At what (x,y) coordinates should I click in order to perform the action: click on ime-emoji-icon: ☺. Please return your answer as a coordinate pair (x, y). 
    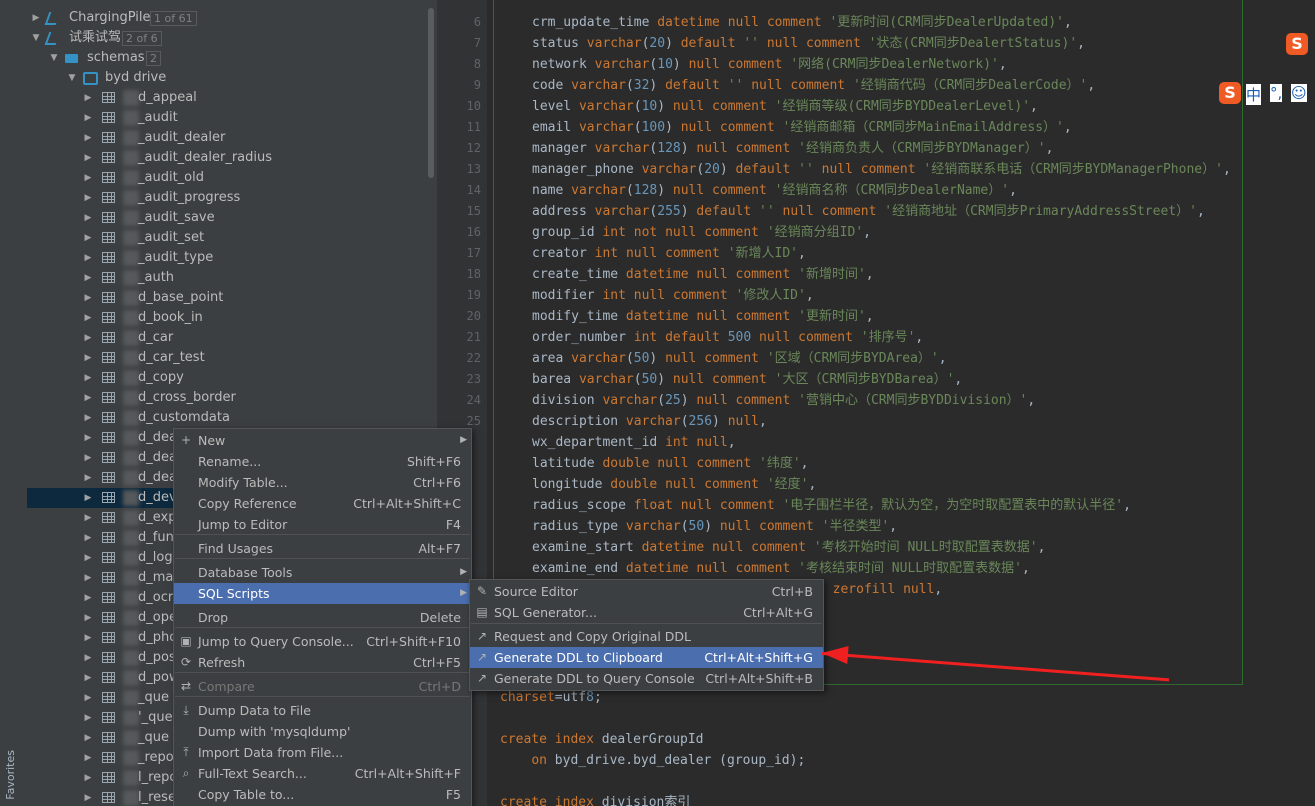
    Looking at the image, I should click on (1299, 93).